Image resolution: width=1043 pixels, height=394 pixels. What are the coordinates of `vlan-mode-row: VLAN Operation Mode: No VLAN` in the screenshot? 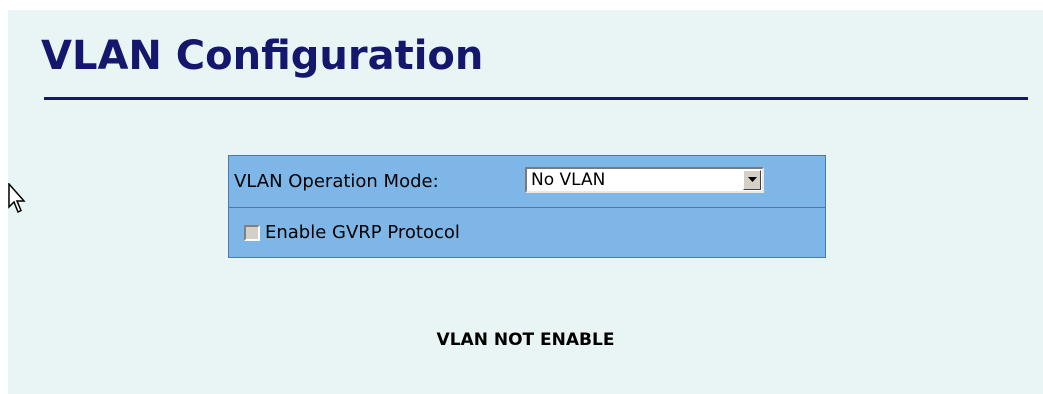 It's located at (527, 182).